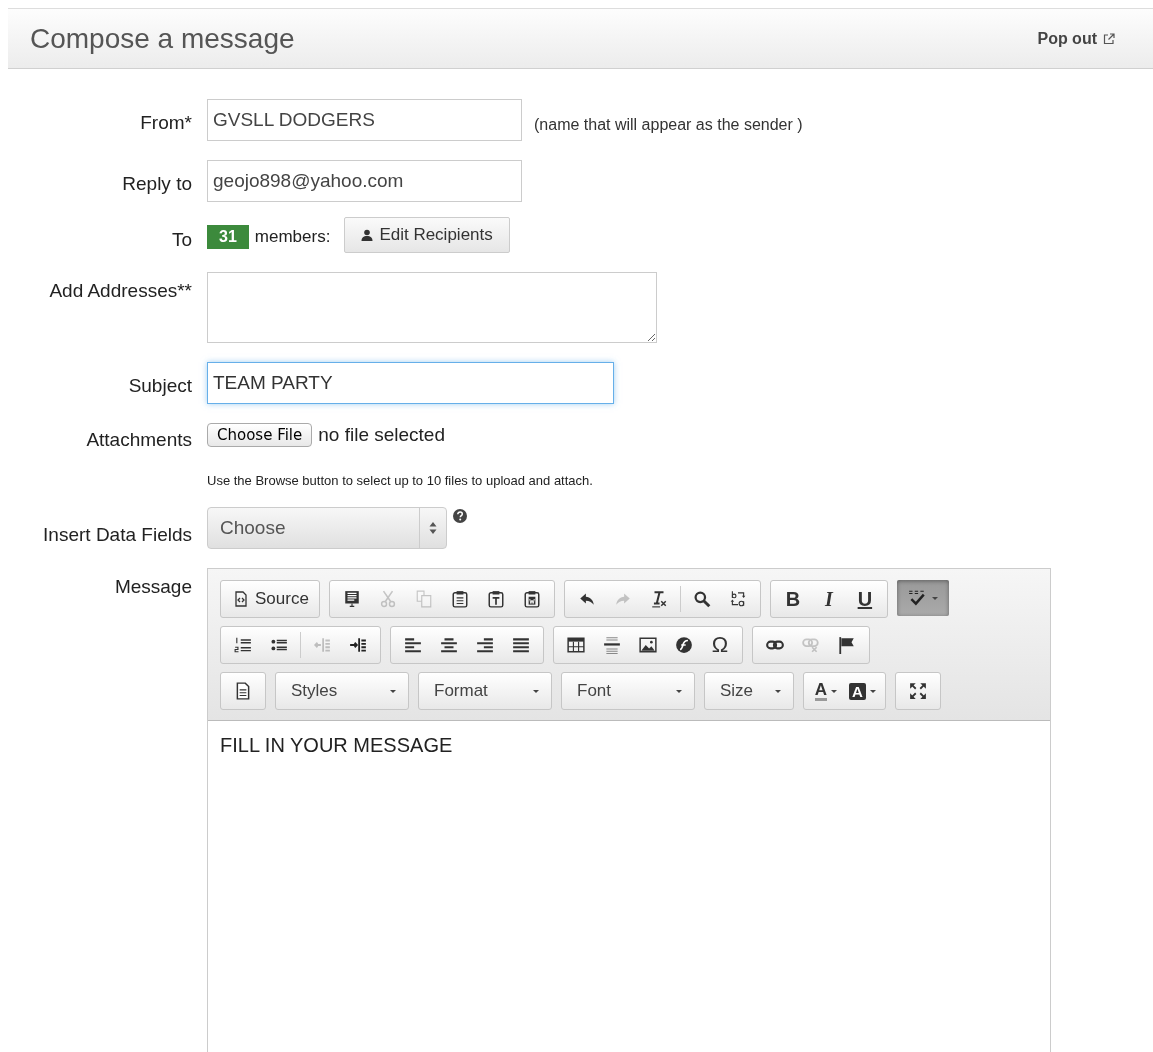 This screenshot has width=1153, height=1052. Describe the element at coordinates (228, 237) in the screenshot. I see `member-count-badge: 31` at that location.